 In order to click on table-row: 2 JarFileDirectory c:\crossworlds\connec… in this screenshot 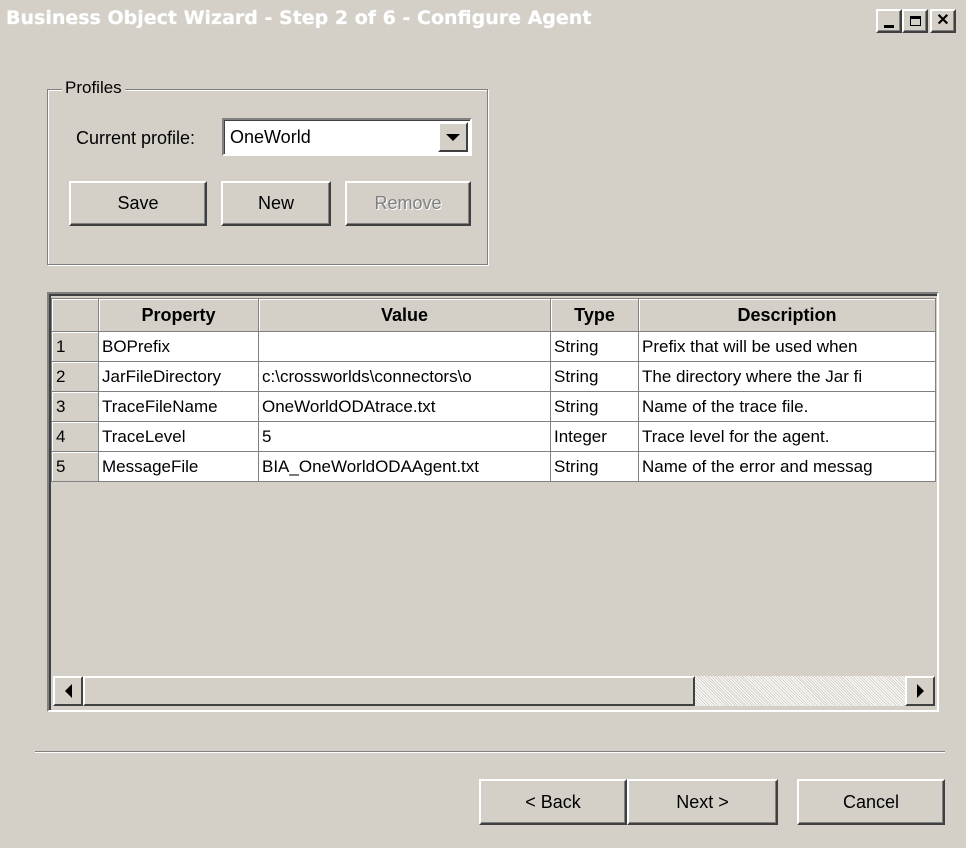, I will do `click(493, 376)`.